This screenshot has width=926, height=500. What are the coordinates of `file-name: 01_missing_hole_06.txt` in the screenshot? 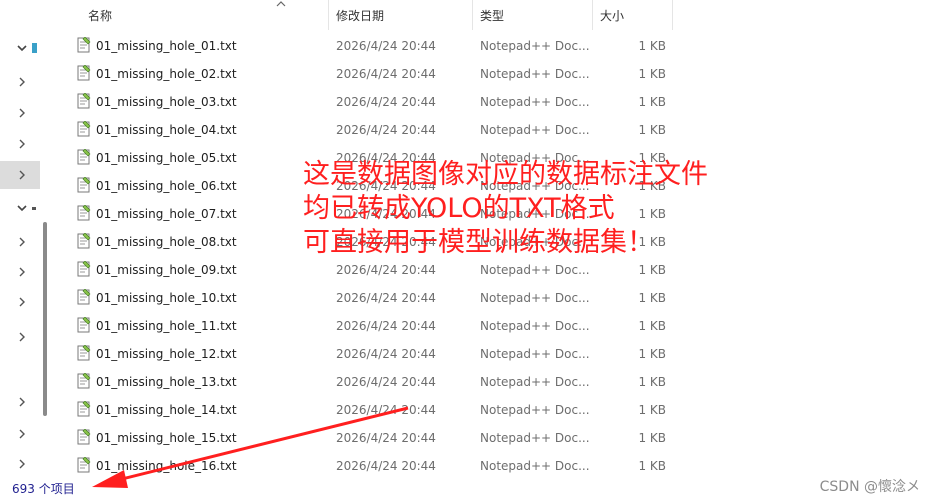 It's located at (166, 186).